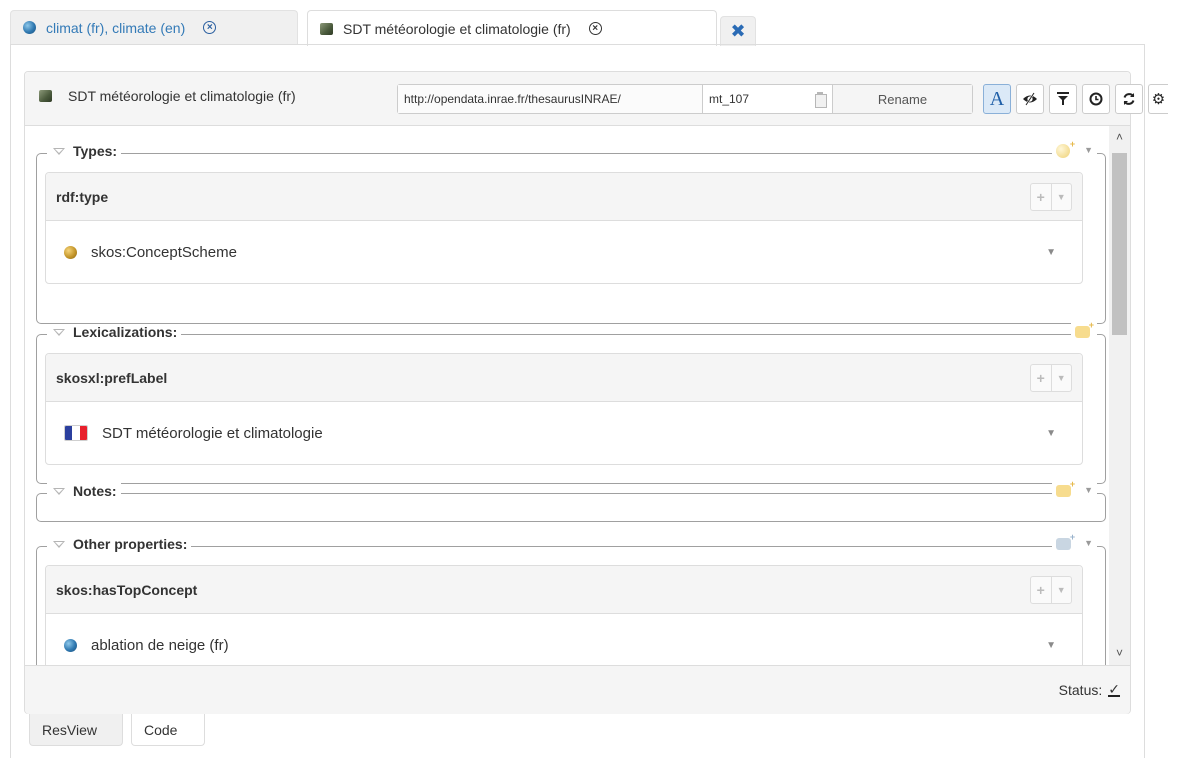  What do you see at coordinates (550, 99) in the screenshot?
I see `uri-namespace-field: http://opendata.inrae.fr/thesaurusINRAE/` at bounding box center [550, 99].